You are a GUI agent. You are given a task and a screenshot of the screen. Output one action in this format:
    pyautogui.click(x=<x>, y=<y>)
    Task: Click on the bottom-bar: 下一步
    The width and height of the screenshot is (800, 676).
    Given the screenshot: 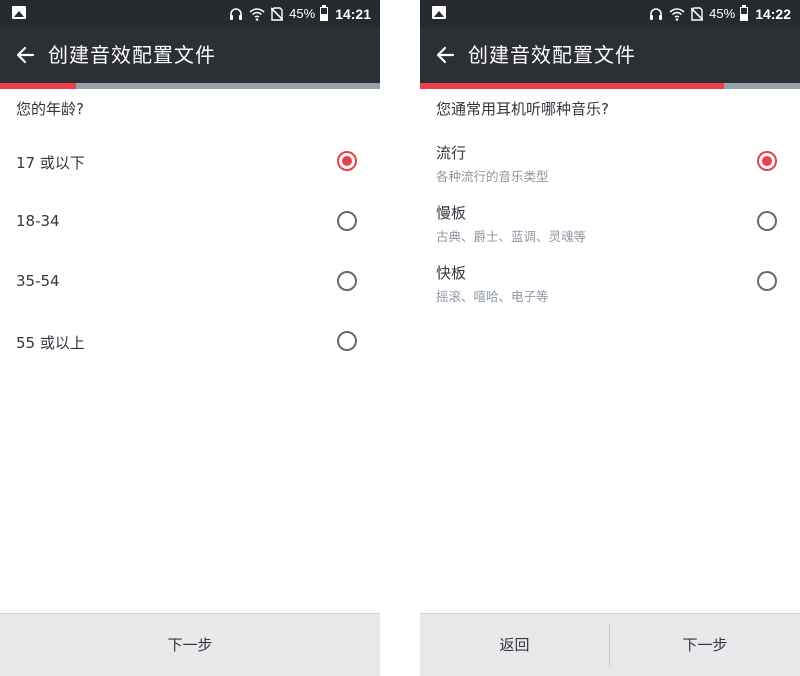 What is the action you would take?
    pyautogui.click(x=190, y=644)
    